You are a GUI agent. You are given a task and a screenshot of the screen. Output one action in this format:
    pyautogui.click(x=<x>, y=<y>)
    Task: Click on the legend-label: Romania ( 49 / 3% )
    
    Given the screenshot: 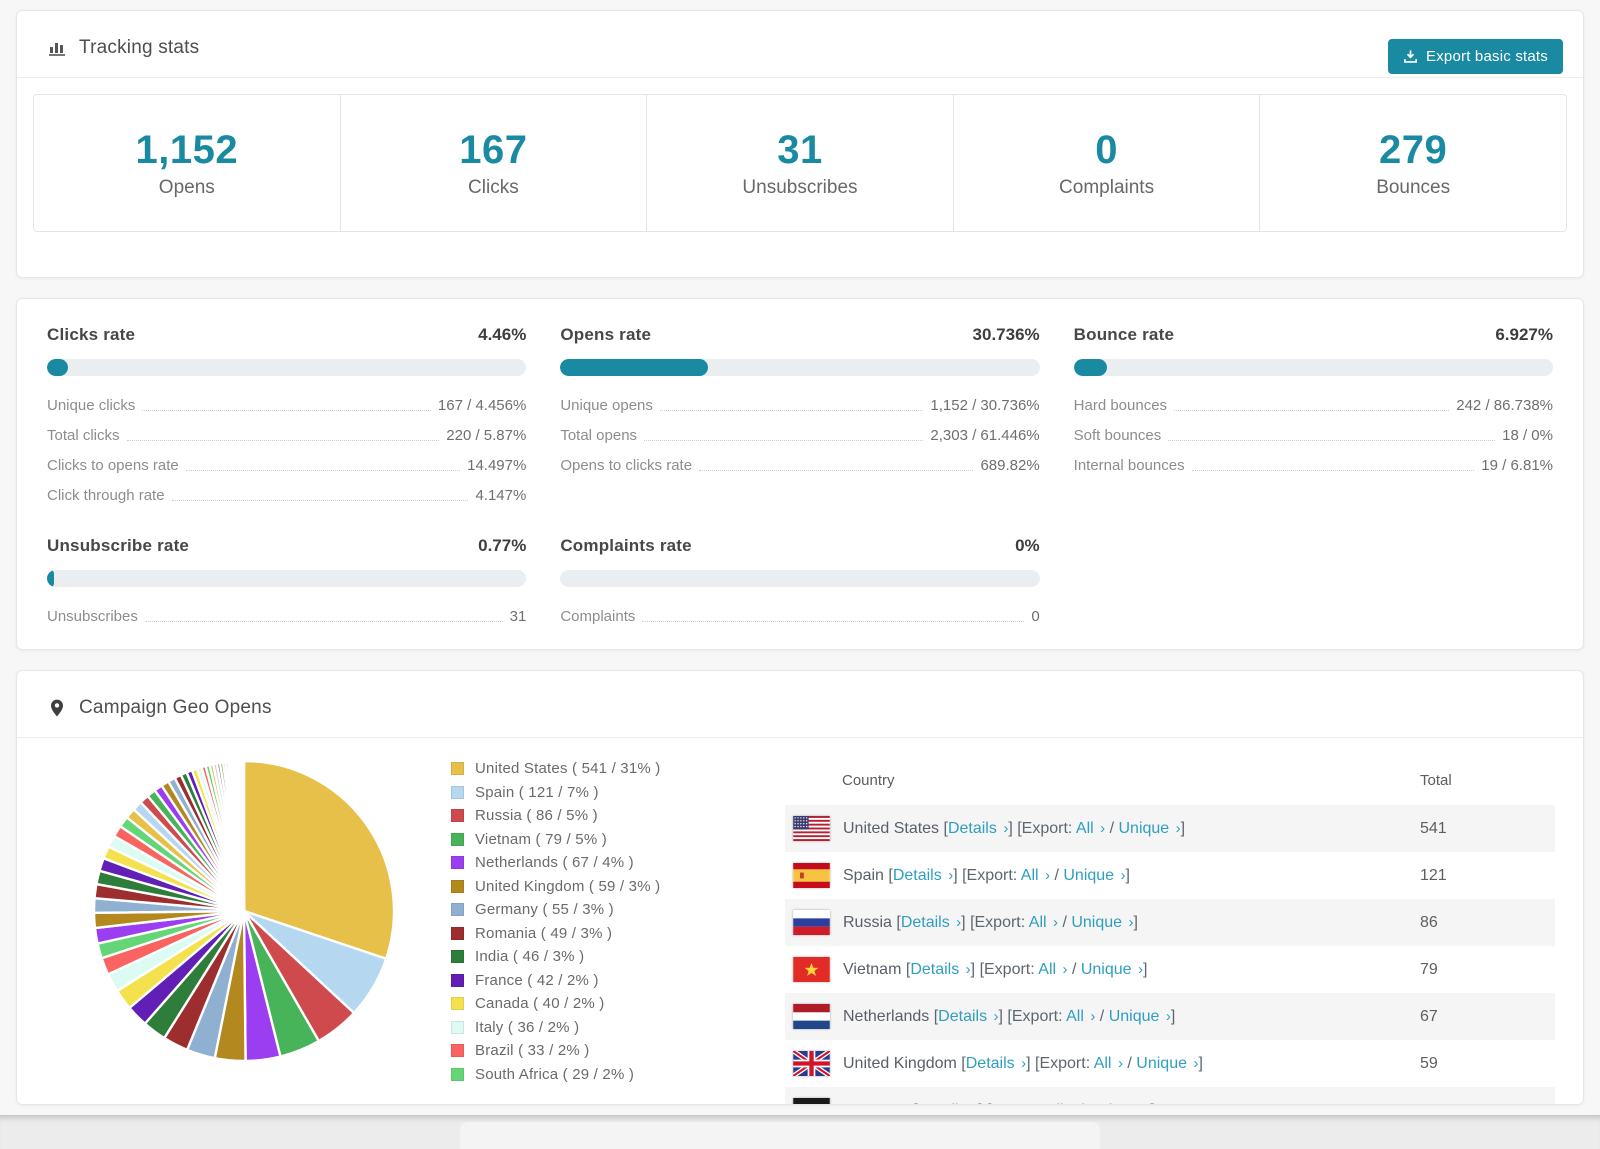 What is the action you would take?
    pyautogui.click(x=544, y=933)
    